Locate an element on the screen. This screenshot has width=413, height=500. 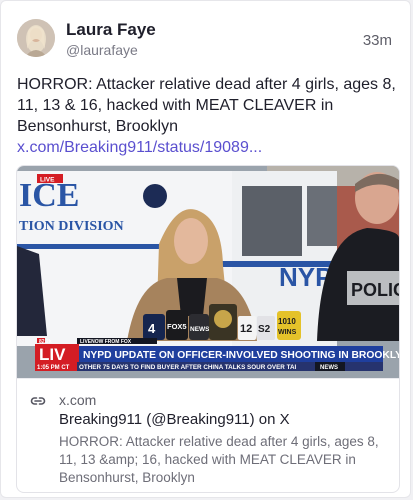
live-top-badge: LIVE is located at coordinates (47, 180).